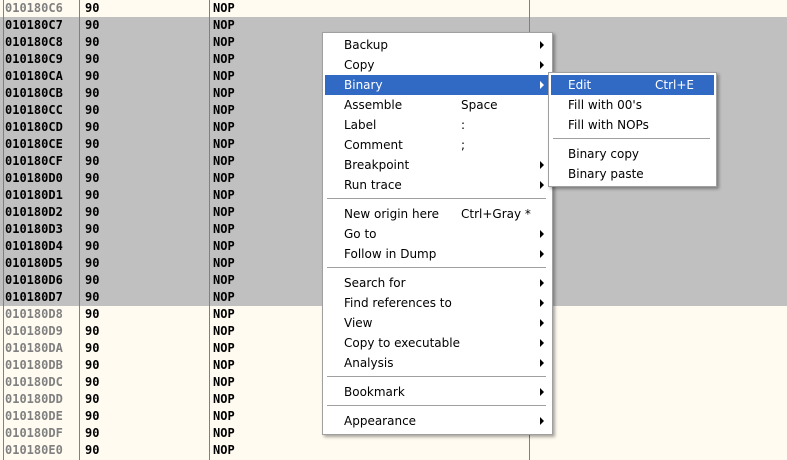 Image resolution: width=787 pixels, height=460 pixels. Describe the element at coordinates (674, 85) in the screenshot. I see `menu-item-shortcut: Ctrl+E` at that location.